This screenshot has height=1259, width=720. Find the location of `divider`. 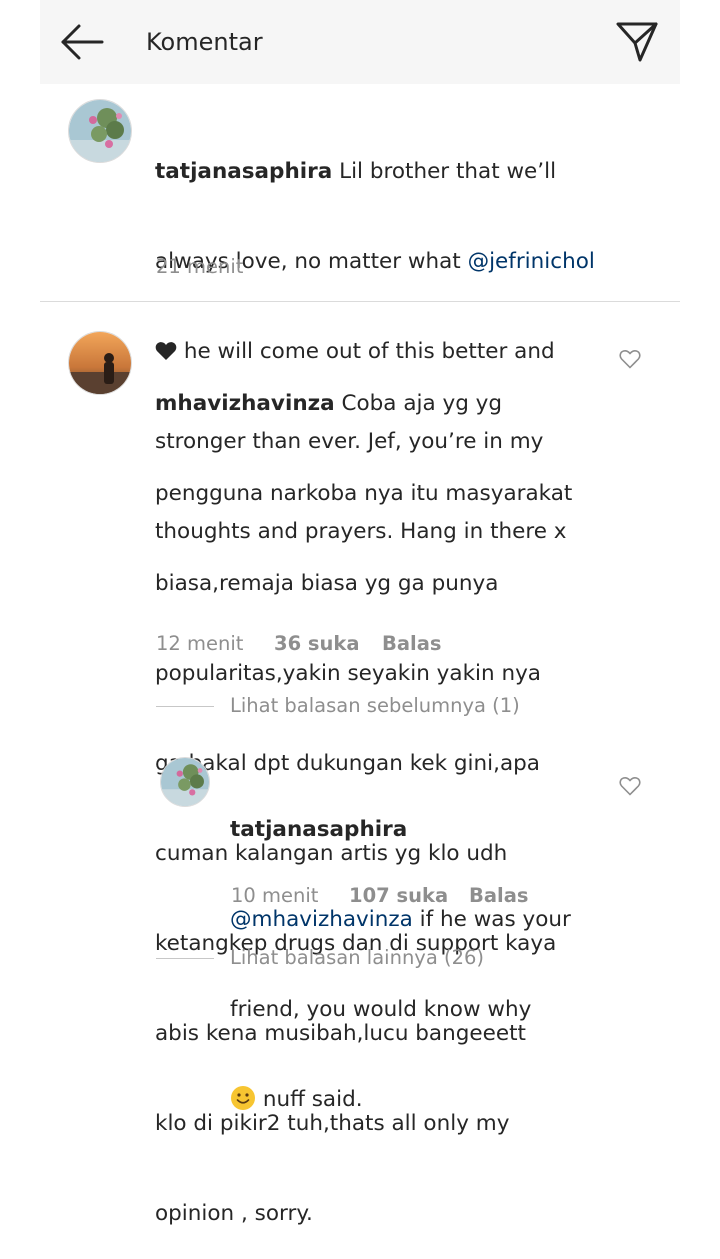

divider is located at coordinates (360, 301).